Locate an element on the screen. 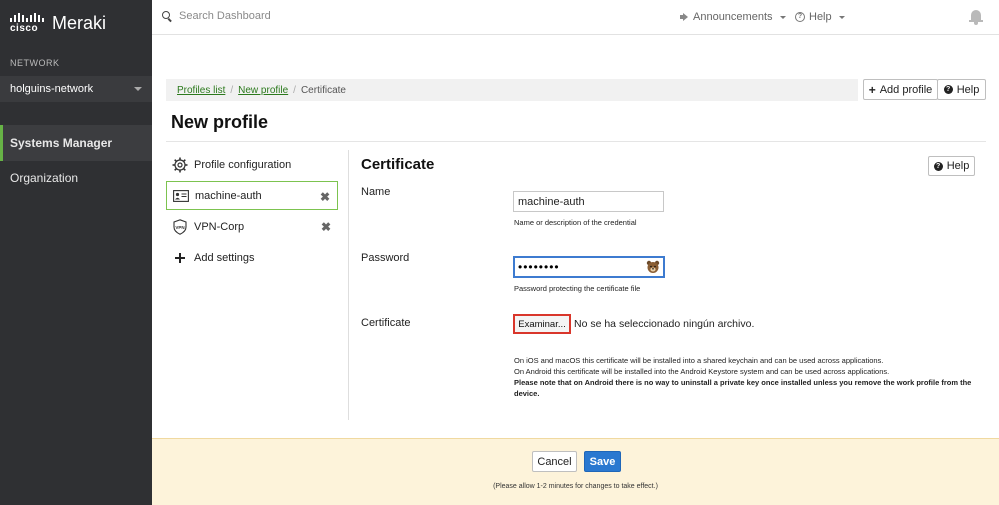 The height and width of the screenshot is (505, 999). name-help-text: Name or description of the credential is located at coordinates (575, 222).